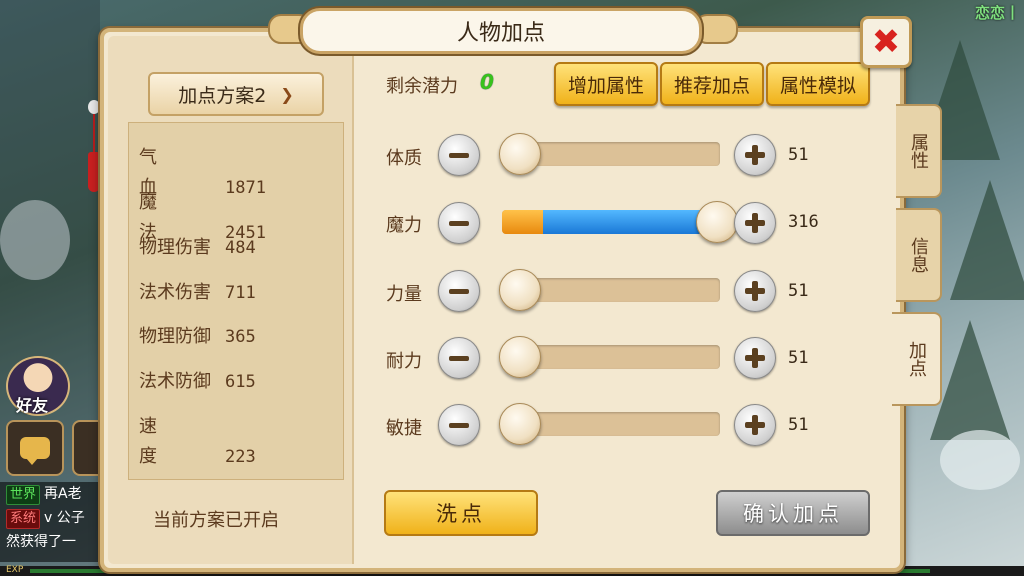 The width and height of the screenshot is (1024, 576). Describe the element at coordinates (222, 95) in the screenshot. I see `scheme-label: 加点方案2` at that location.